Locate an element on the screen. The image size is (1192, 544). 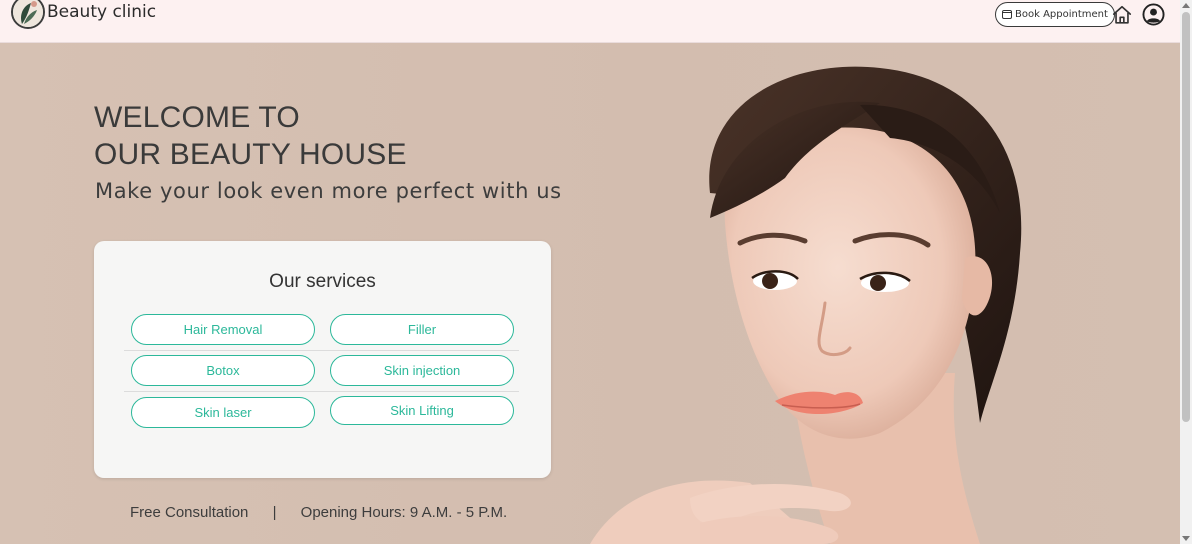
top-navbar: Beauty clinic Book Appointment is located at coordinates (590, 21).